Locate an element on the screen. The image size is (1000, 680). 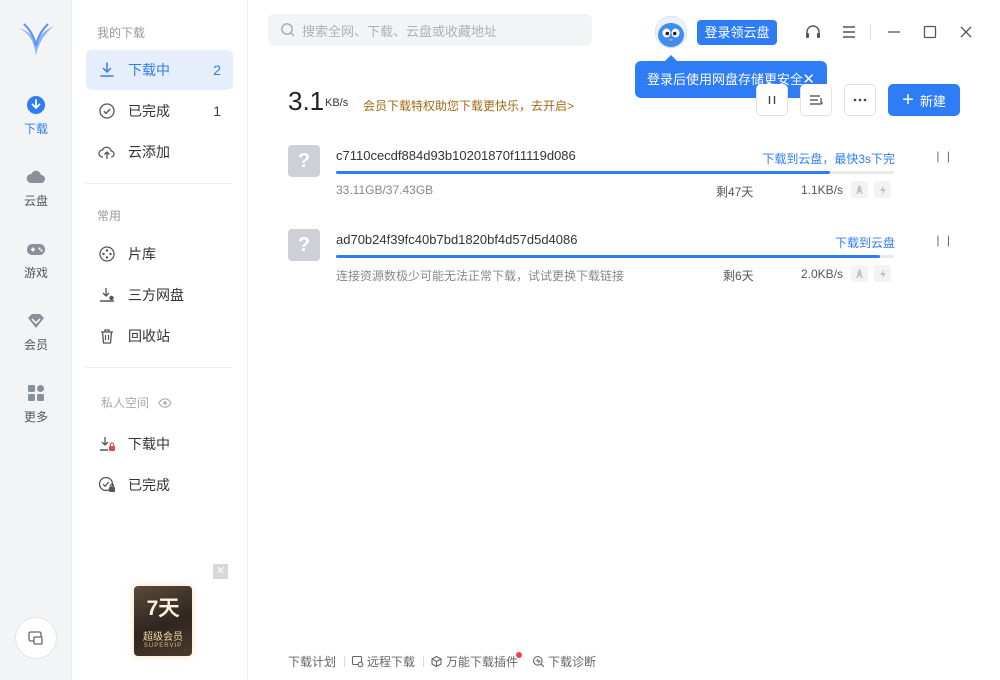
promo-title: 超级会员 is located at coordinates (163, 637).